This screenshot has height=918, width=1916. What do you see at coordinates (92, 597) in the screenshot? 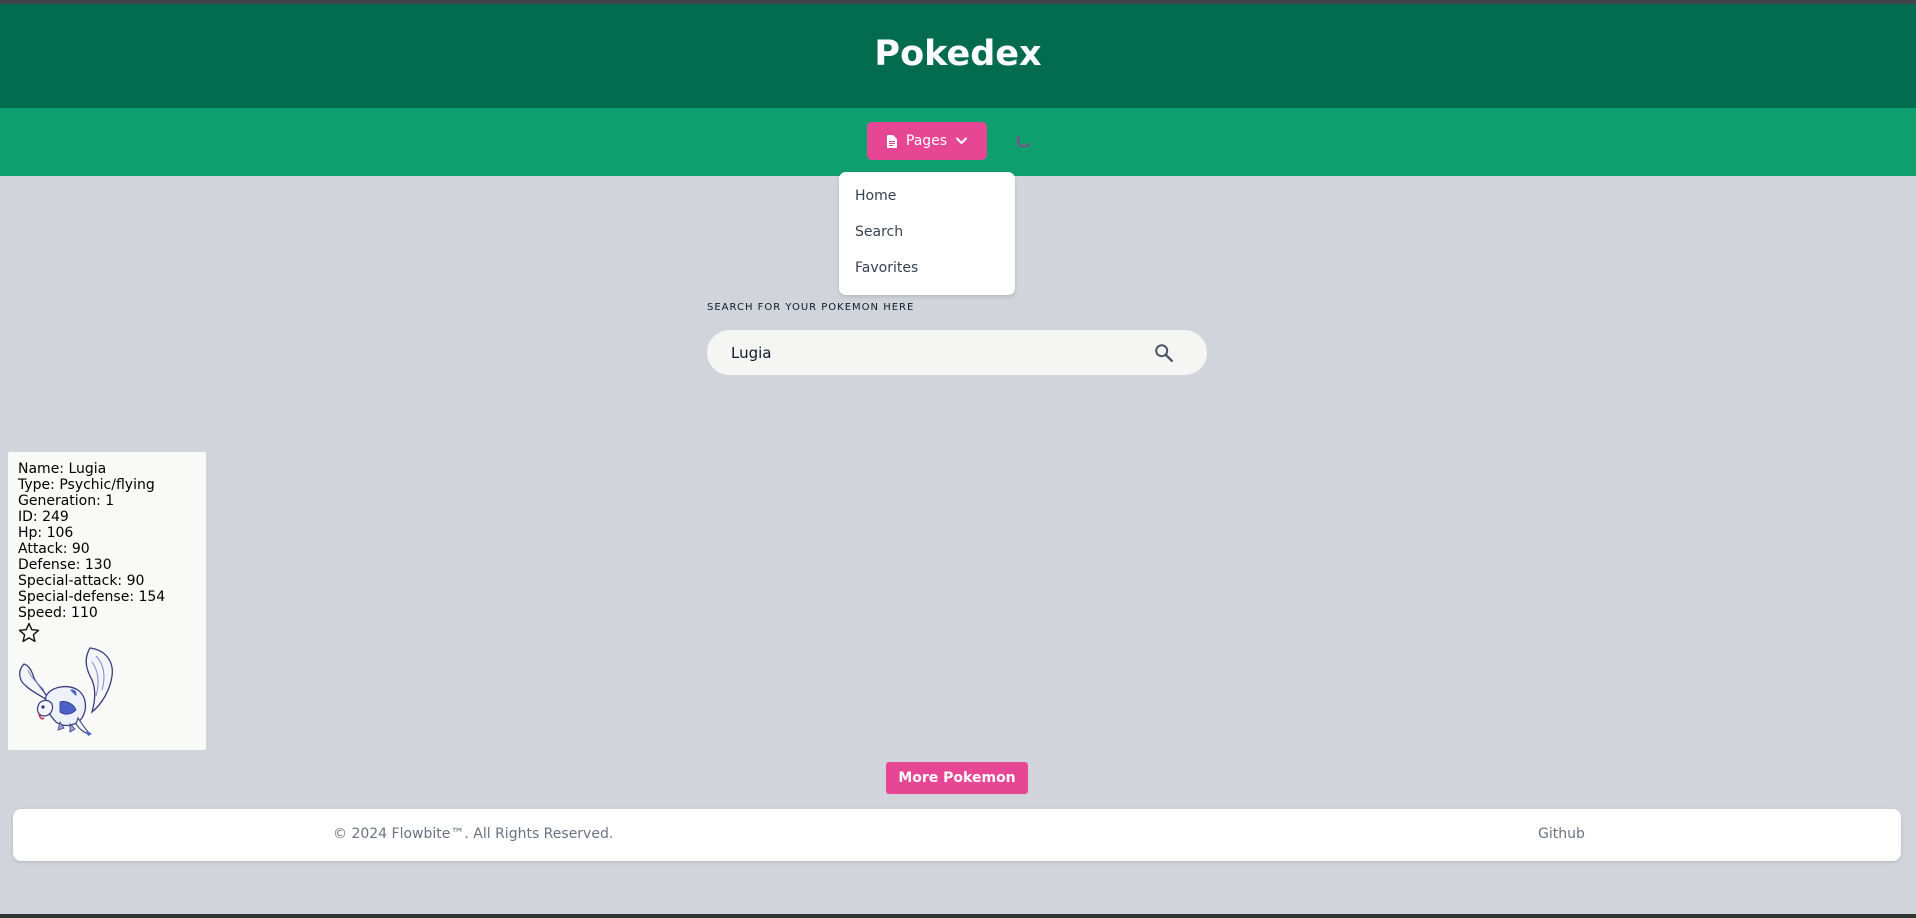
I see `pokemon-special-defense: Special-defense: 154` at bounding box center [92, 597].